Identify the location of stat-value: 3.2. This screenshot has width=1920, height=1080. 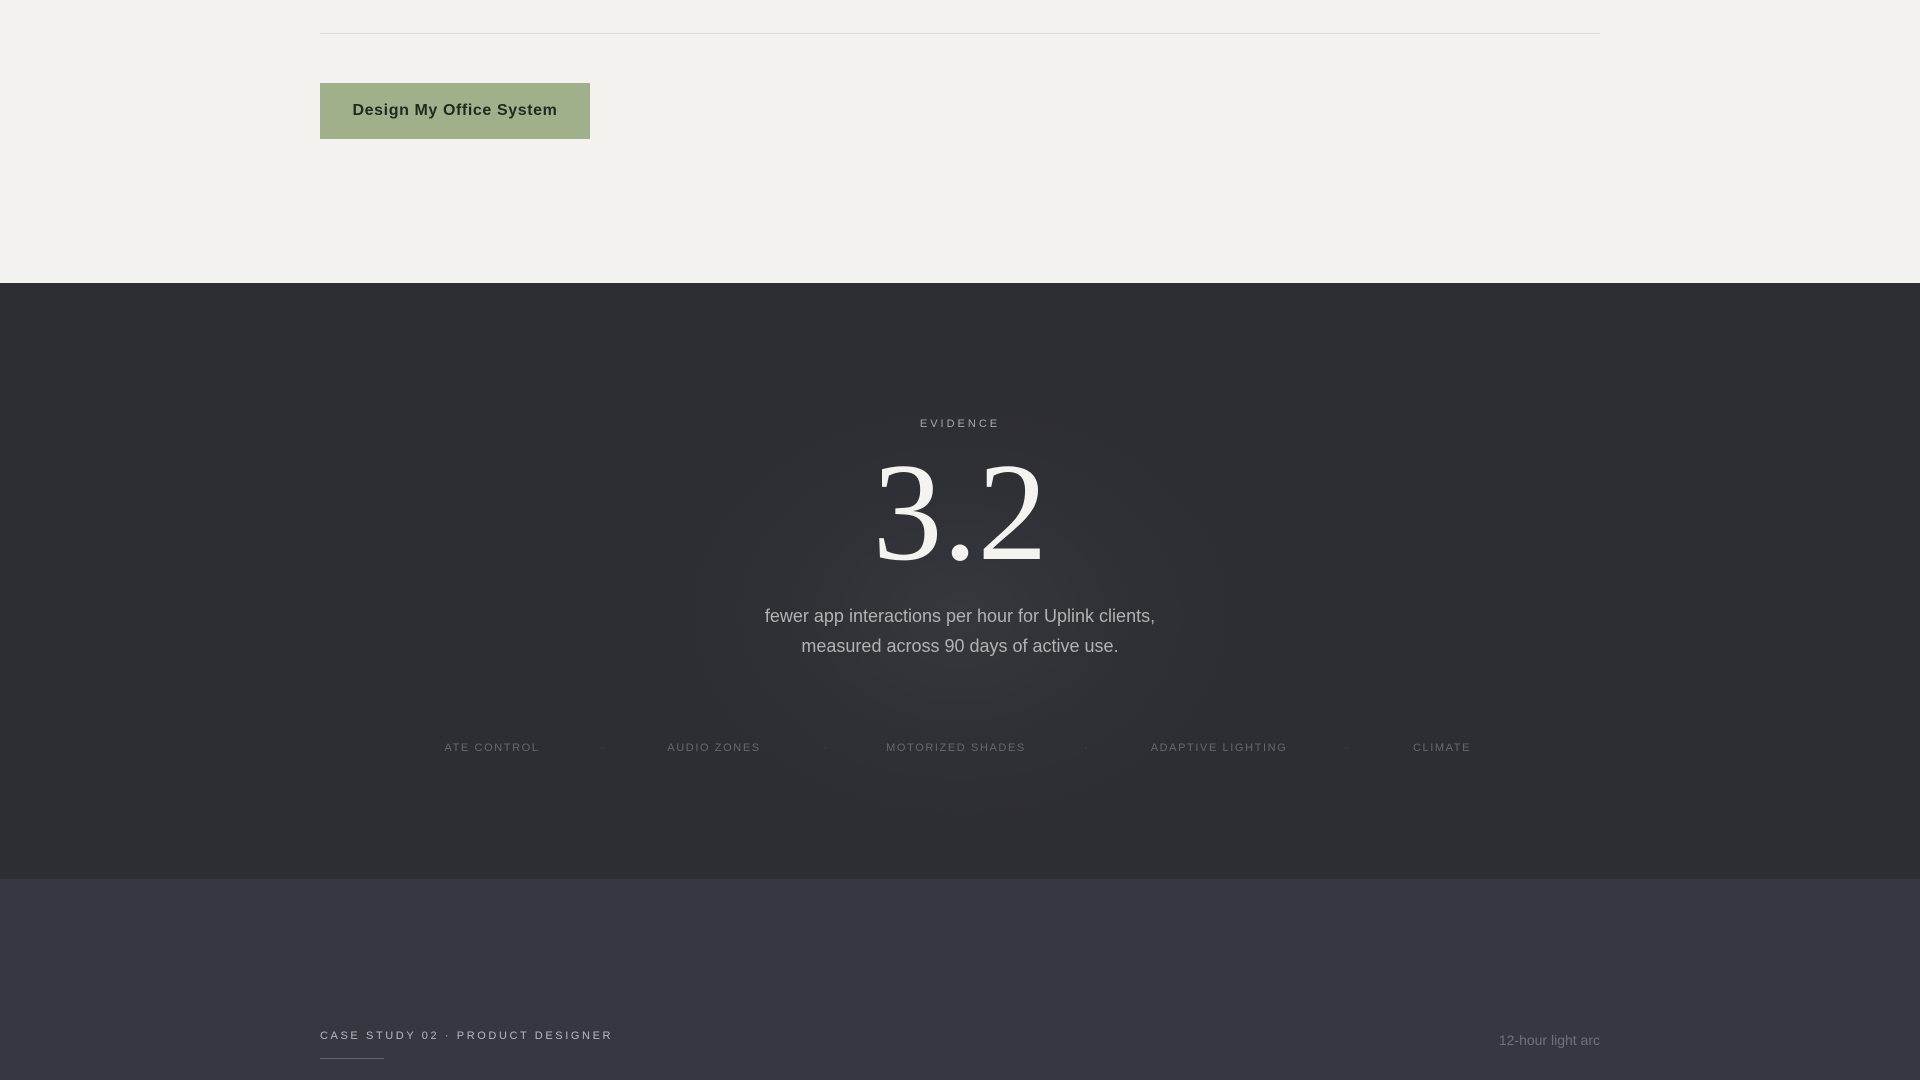
(960, 512).